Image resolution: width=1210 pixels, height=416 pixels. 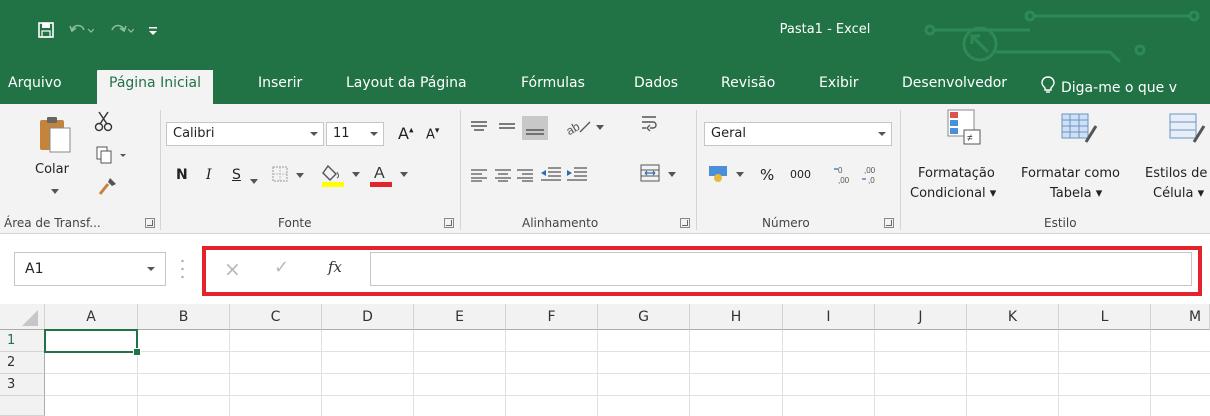 I want to click on cell-styles-label-2: Célula ▾, so click(x=1178, y=193).